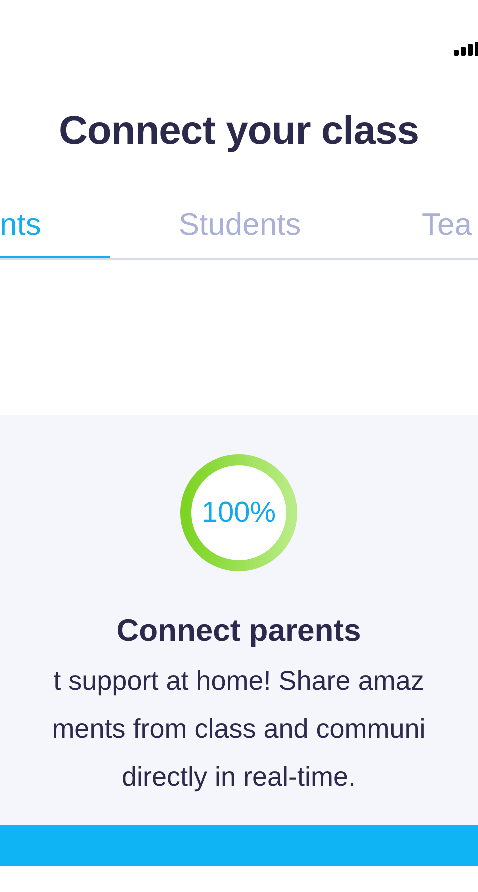  Describe the element at coordinates (239, 729) in the screenshot. I see `card-description: t support at home! Share amaz ments from class and communi directly in real-time.` at that location.